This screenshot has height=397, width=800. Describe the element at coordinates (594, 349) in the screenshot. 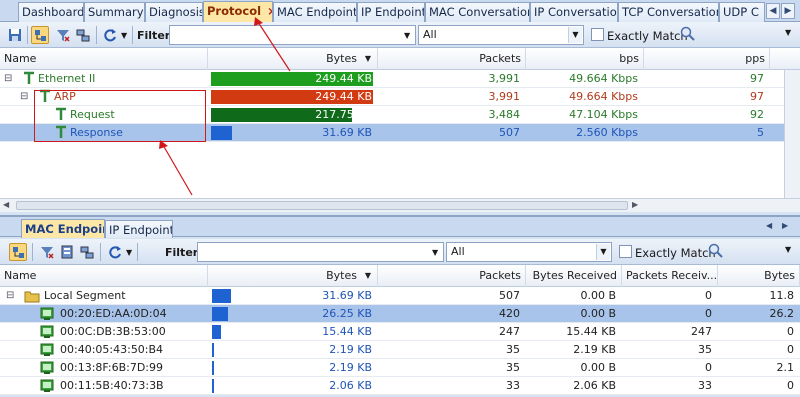

I see `bytes-received-value: 2.19 KB` at that location.